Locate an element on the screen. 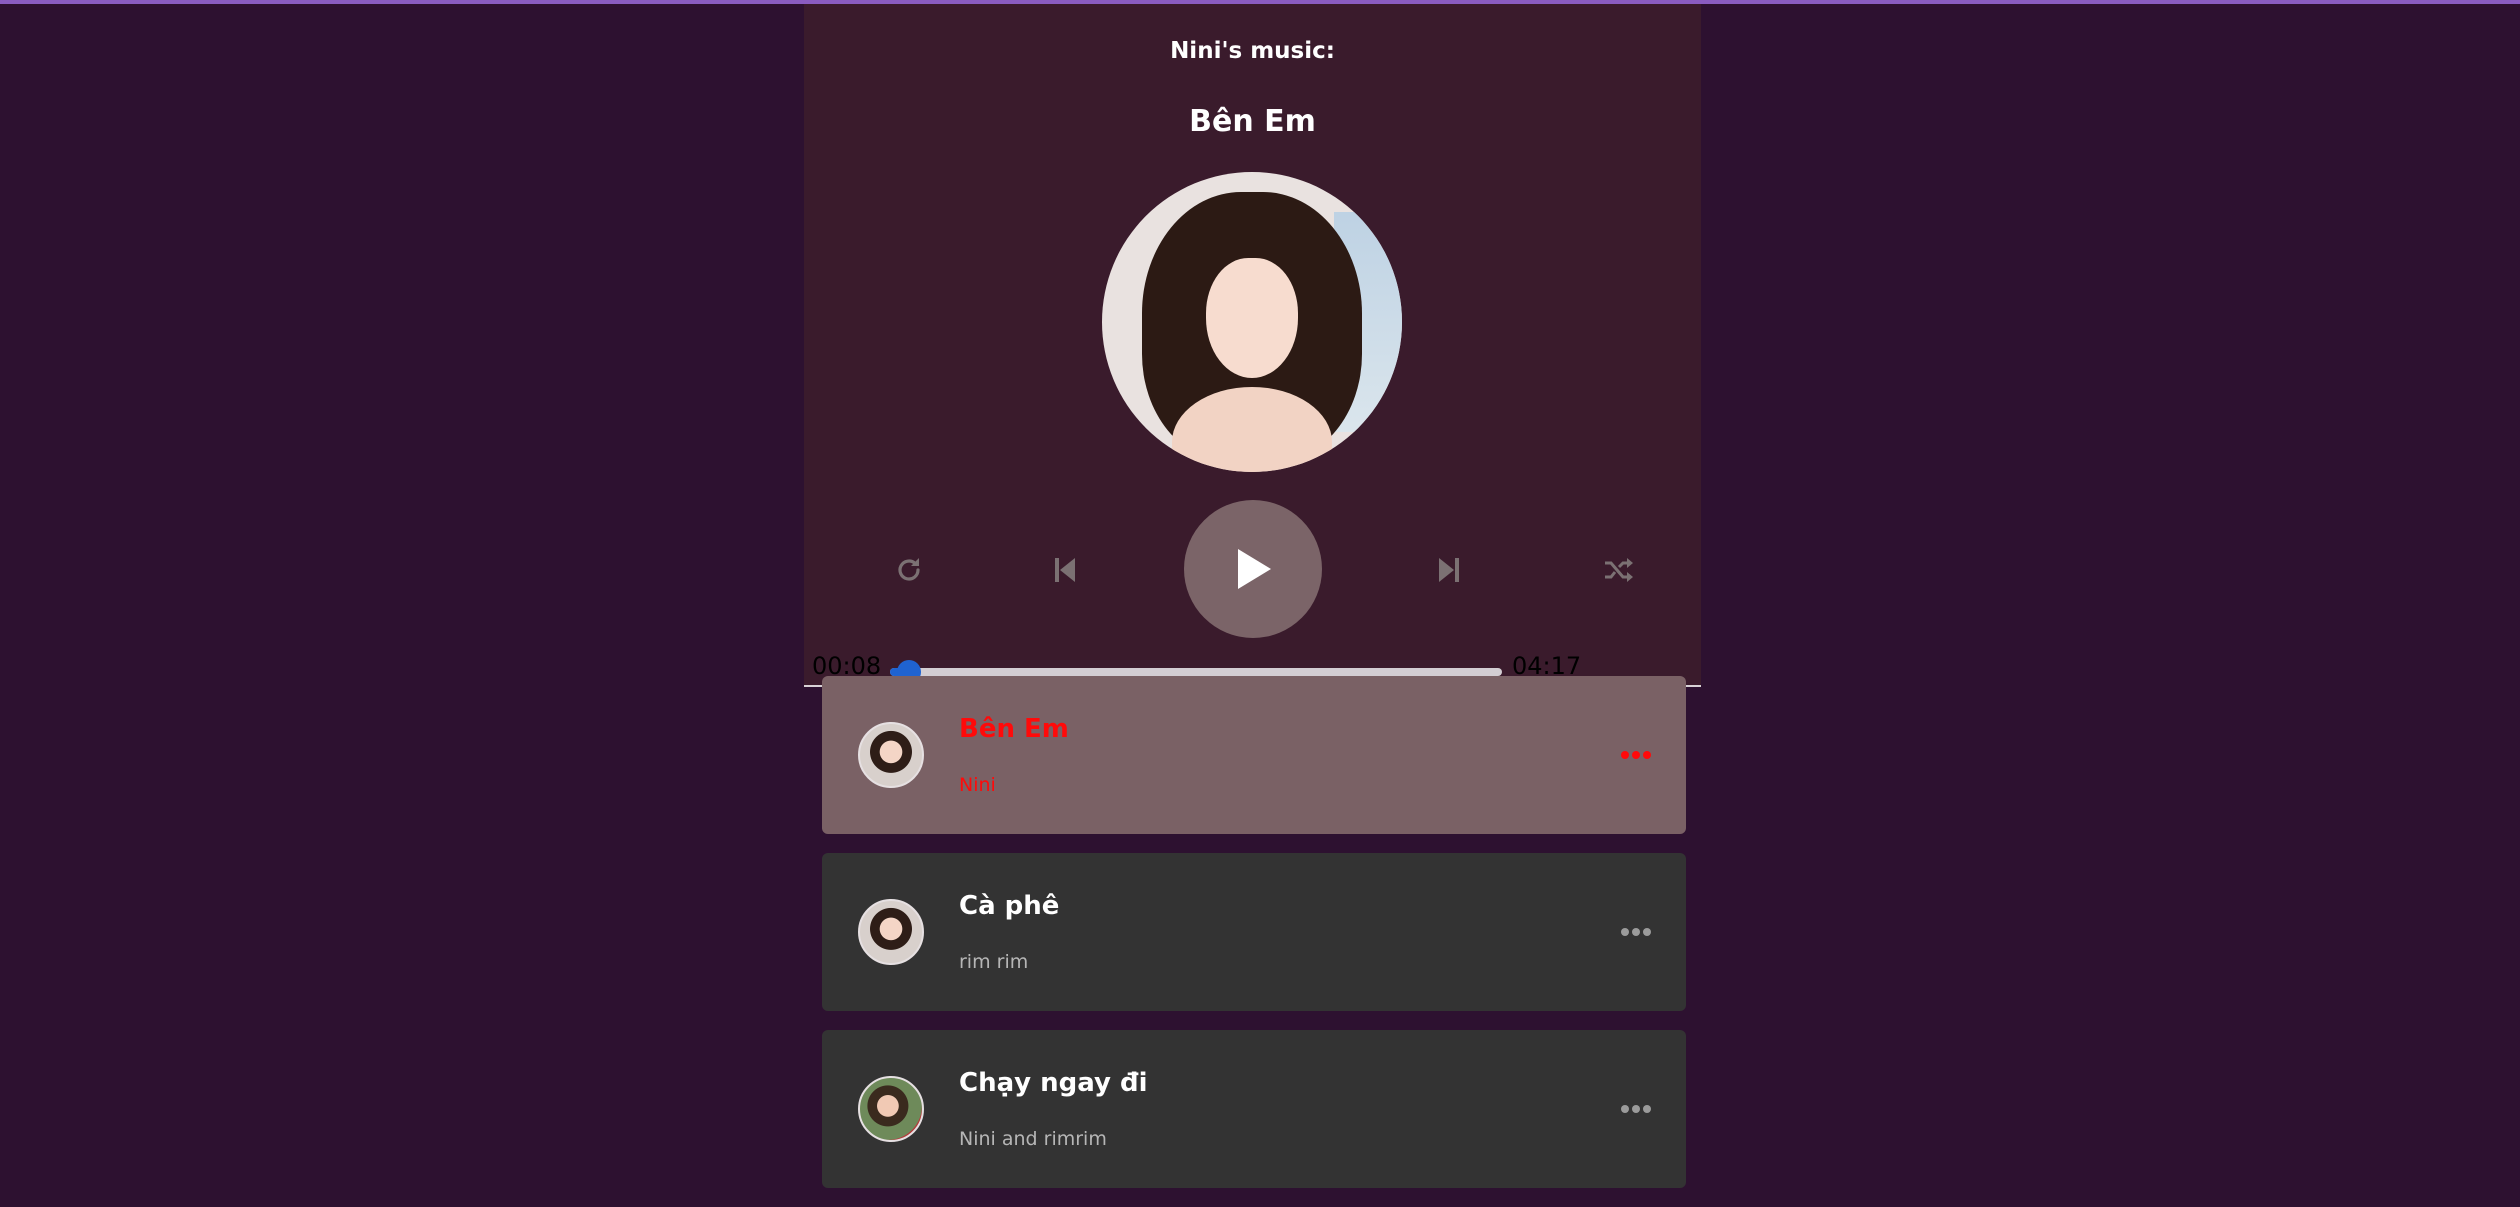  playlist-item-ca-phe: Cà phê rim rim is located at coordinates (1254, 932).